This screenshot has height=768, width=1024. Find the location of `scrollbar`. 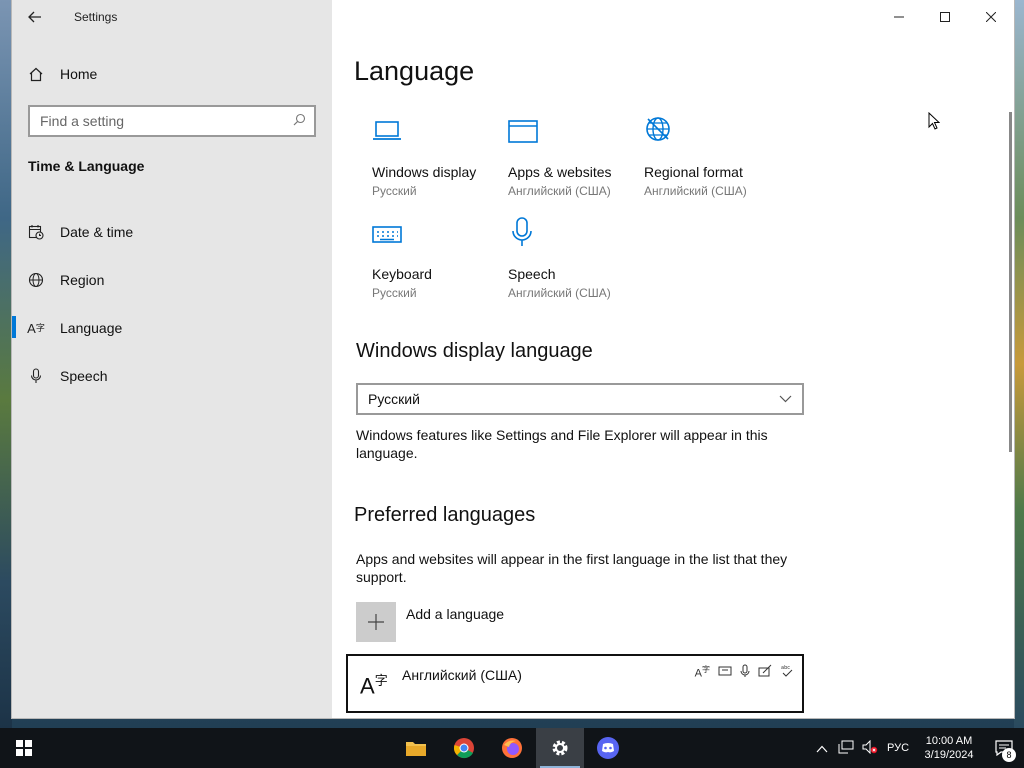

scrollbar is located at coordinates (1010, 282).